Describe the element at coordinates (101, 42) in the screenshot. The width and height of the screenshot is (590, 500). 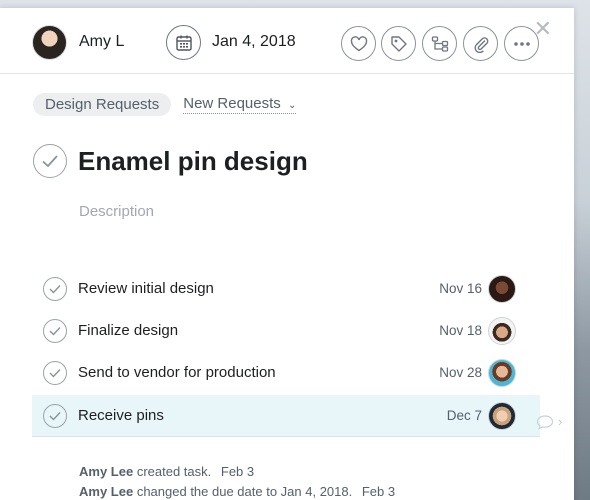
I see `assignee-name: Amy L` at that location.